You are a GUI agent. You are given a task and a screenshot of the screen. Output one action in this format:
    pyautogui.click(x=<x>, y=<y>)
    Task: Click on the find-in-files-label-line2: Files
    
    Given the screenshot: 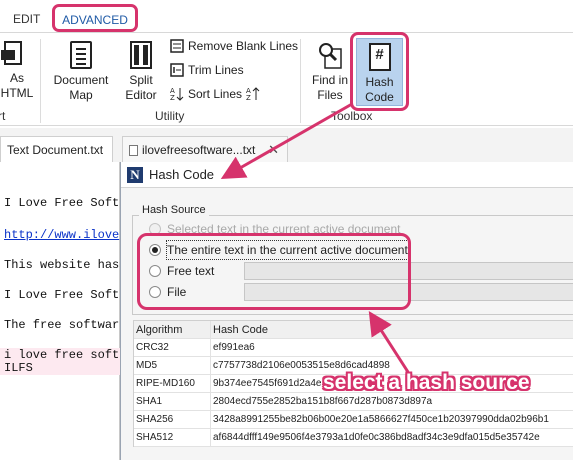 What is the action you would take?
    pyautogui.click(x=330, y=95)
    